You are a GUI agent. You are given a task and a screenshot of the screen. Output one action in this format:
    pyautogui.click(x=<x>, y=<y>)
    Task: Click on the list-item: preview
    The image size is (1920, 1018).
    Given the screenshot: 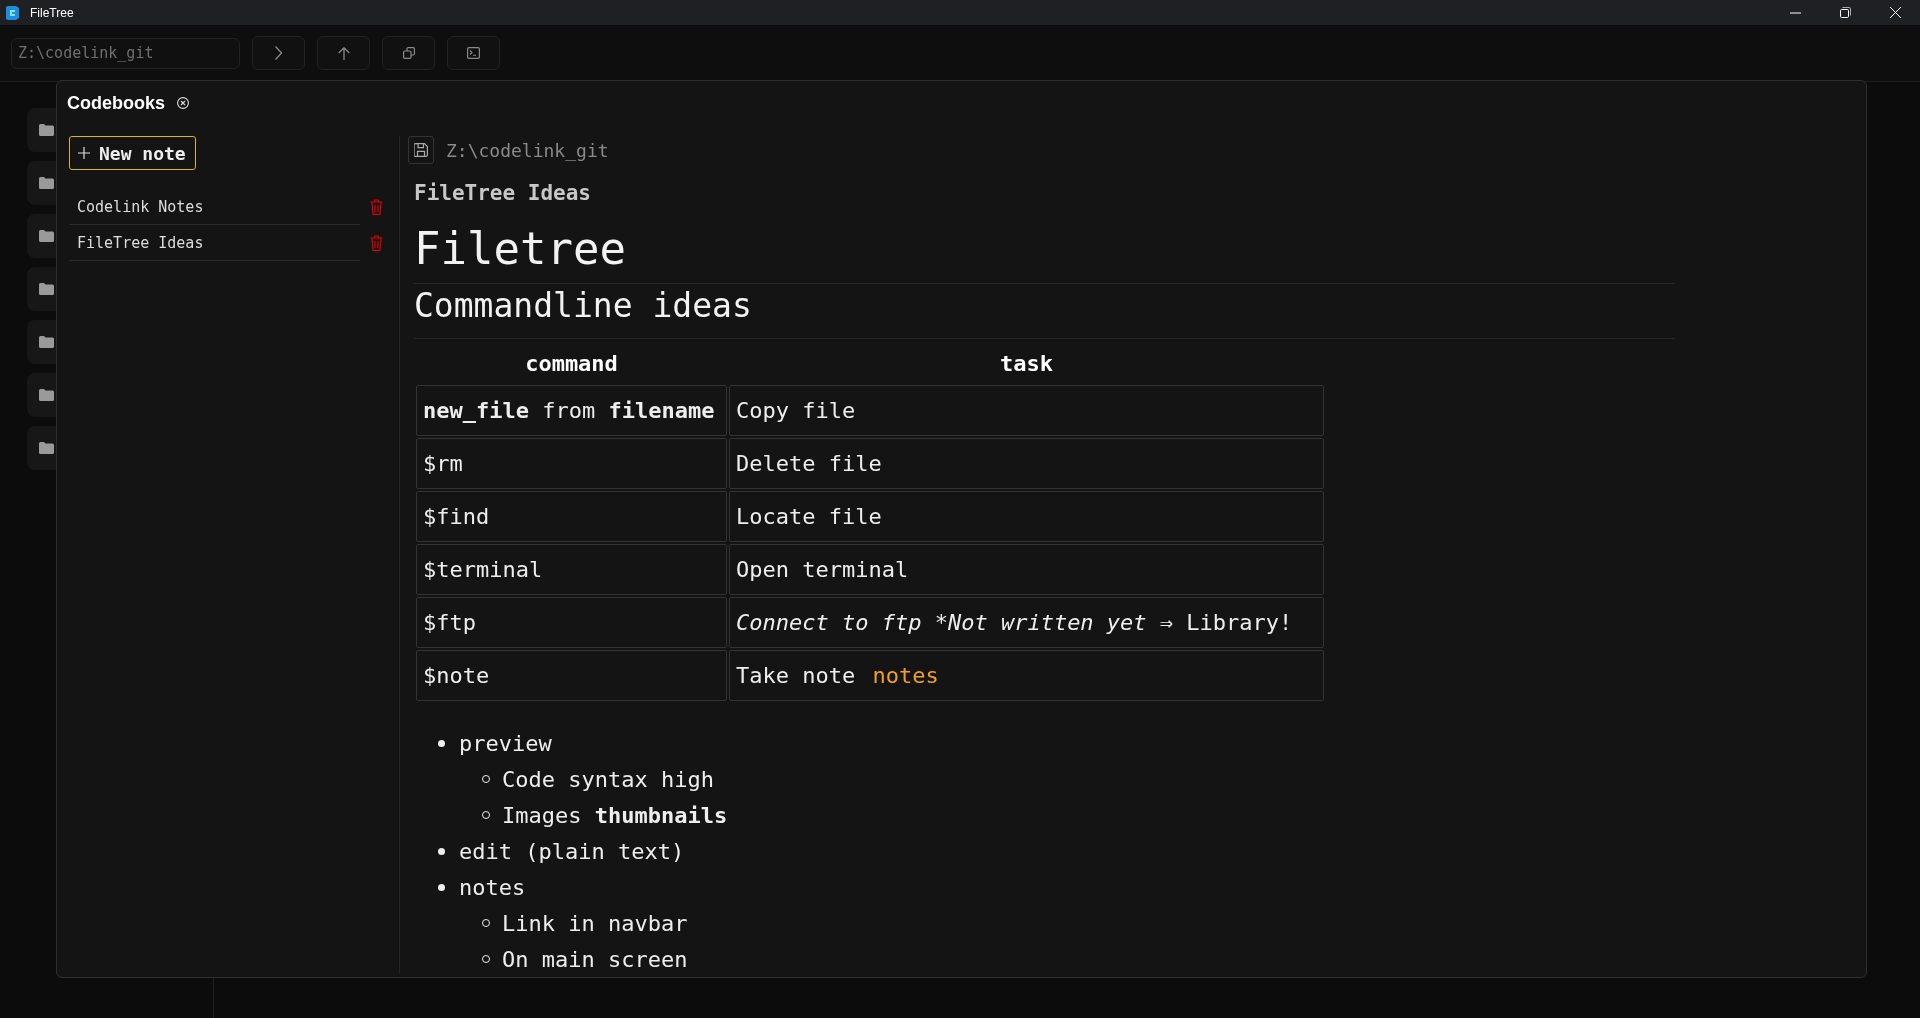 What is the action you would take?
    pyautogui.click(x=505, y=743)
    